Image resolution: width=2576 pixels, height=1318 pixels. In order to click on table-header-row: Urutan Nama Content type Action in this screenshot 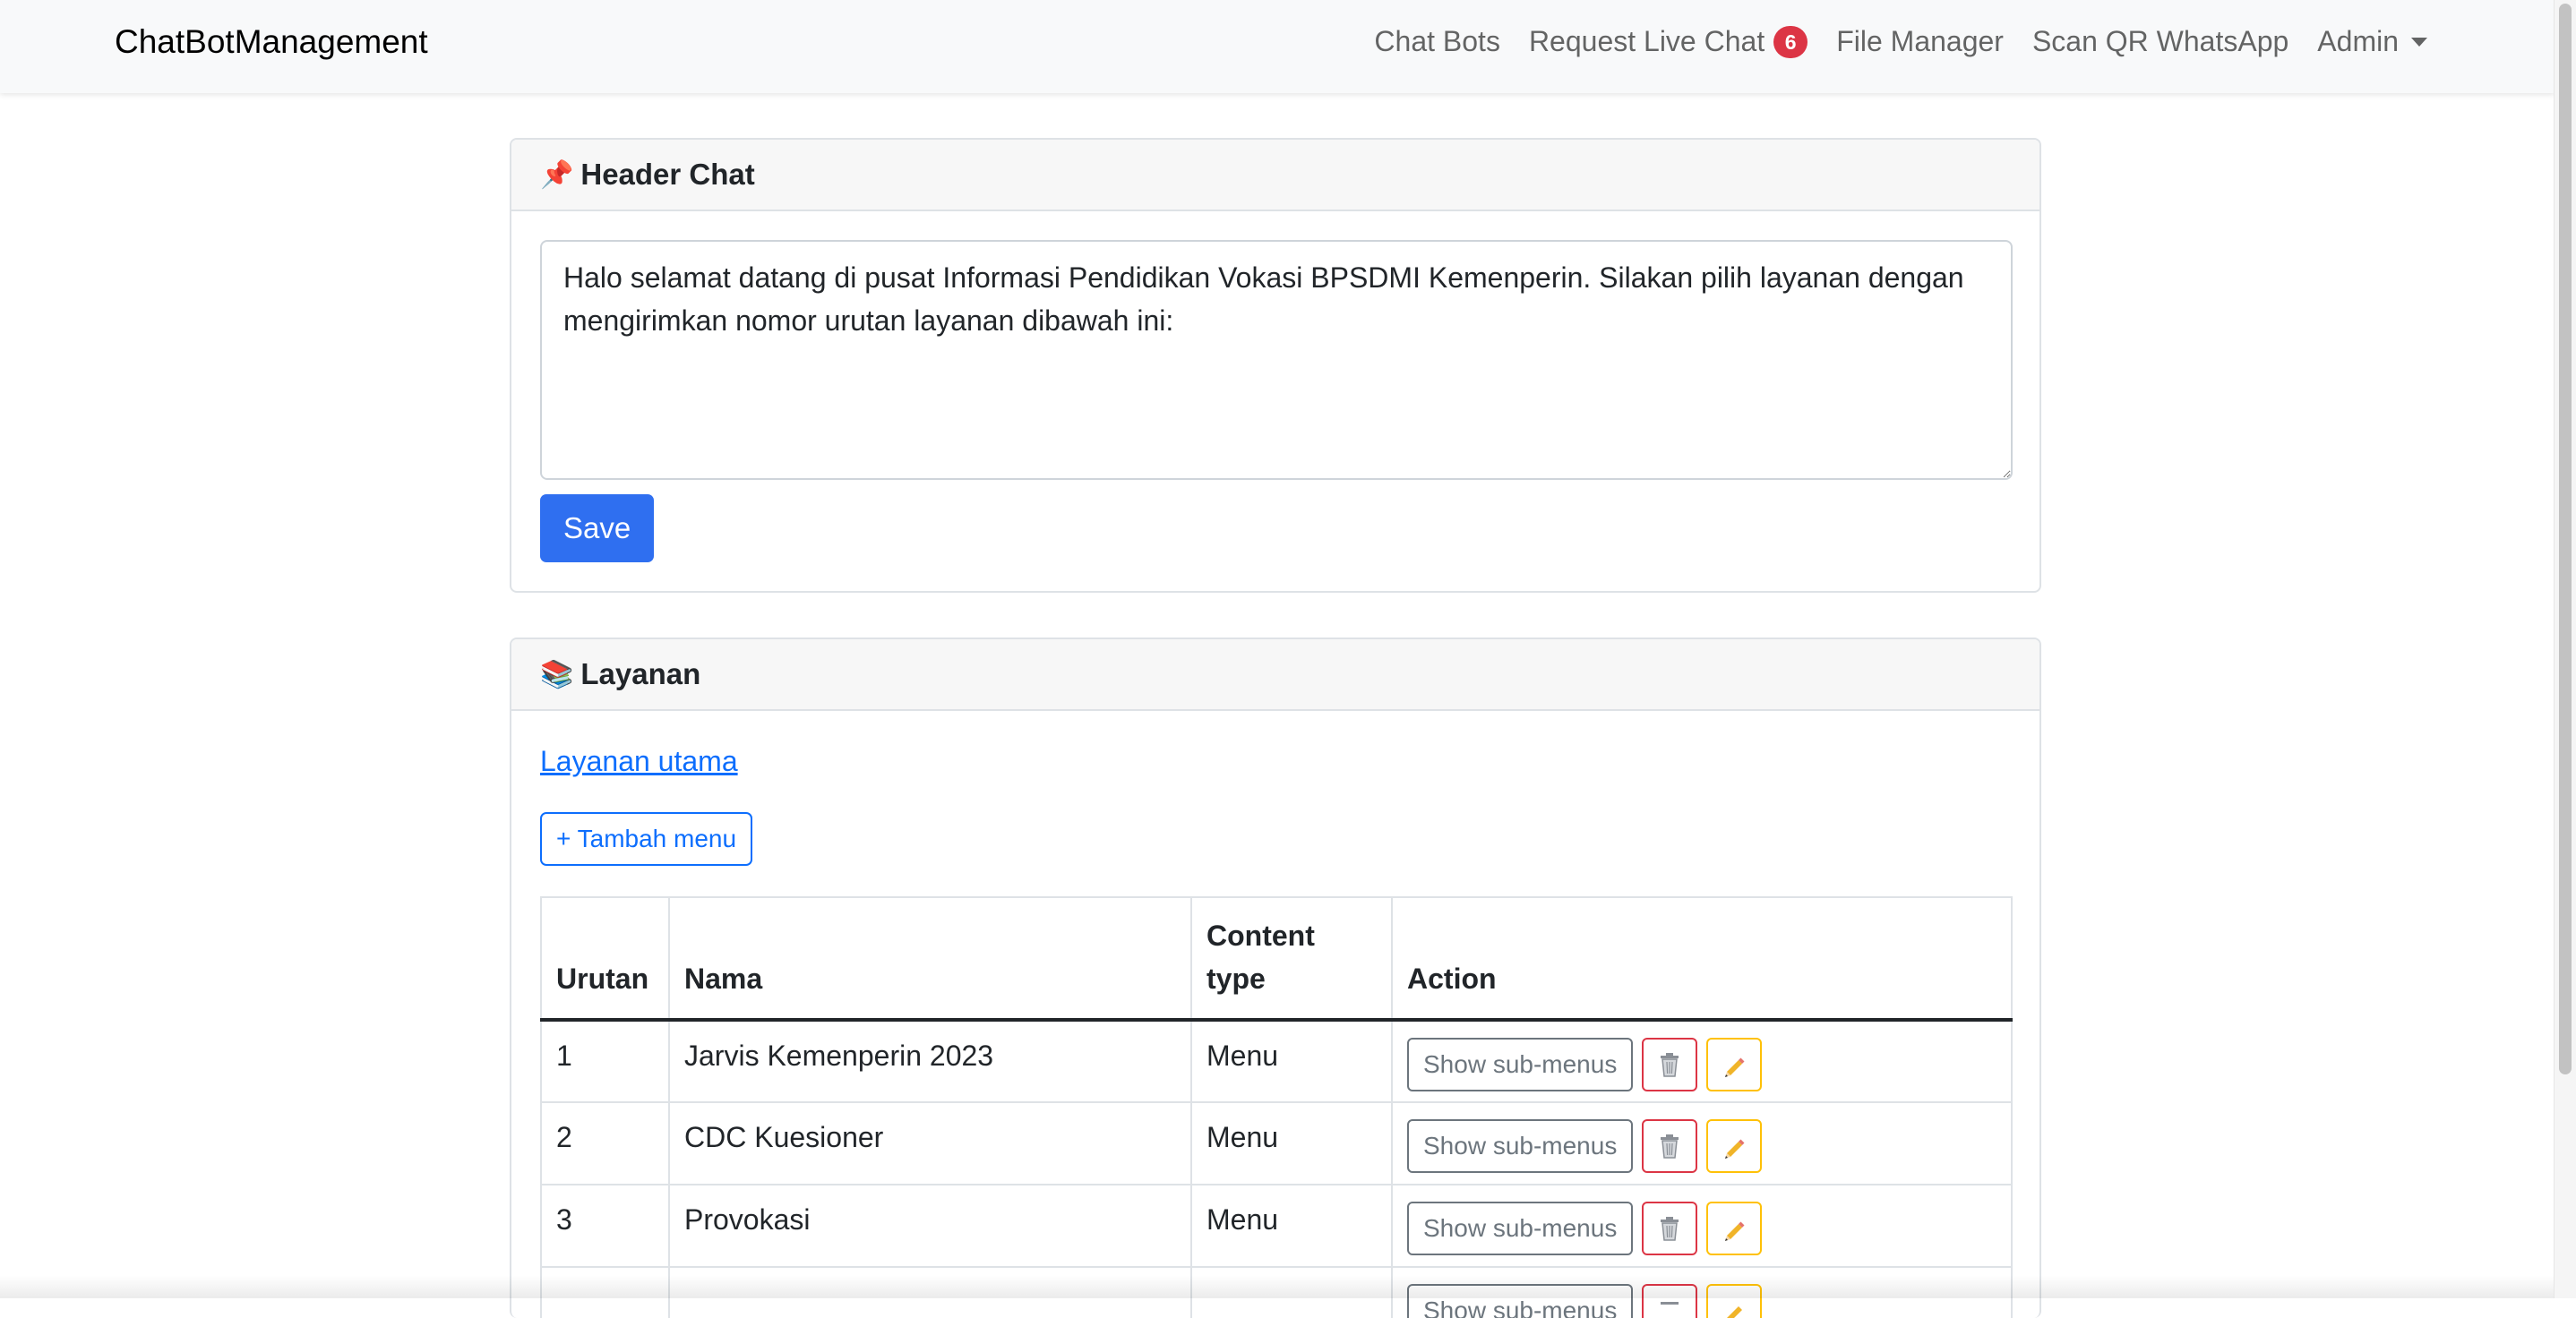, I will do `click(1276, 959)`.